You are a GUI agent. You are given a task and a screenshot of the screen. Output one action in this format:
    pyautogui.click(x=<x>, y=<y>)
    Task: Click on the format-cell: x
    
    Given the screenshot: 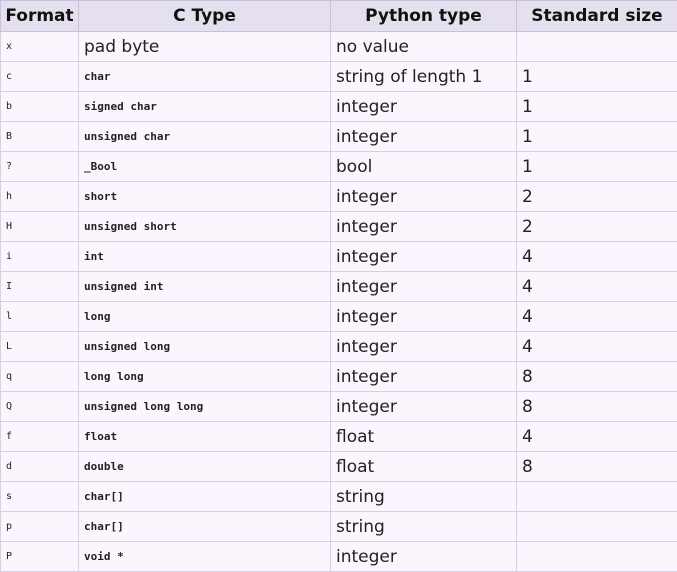 What is the action you would take?
    pyautogui.click(x=40, y=47)
    